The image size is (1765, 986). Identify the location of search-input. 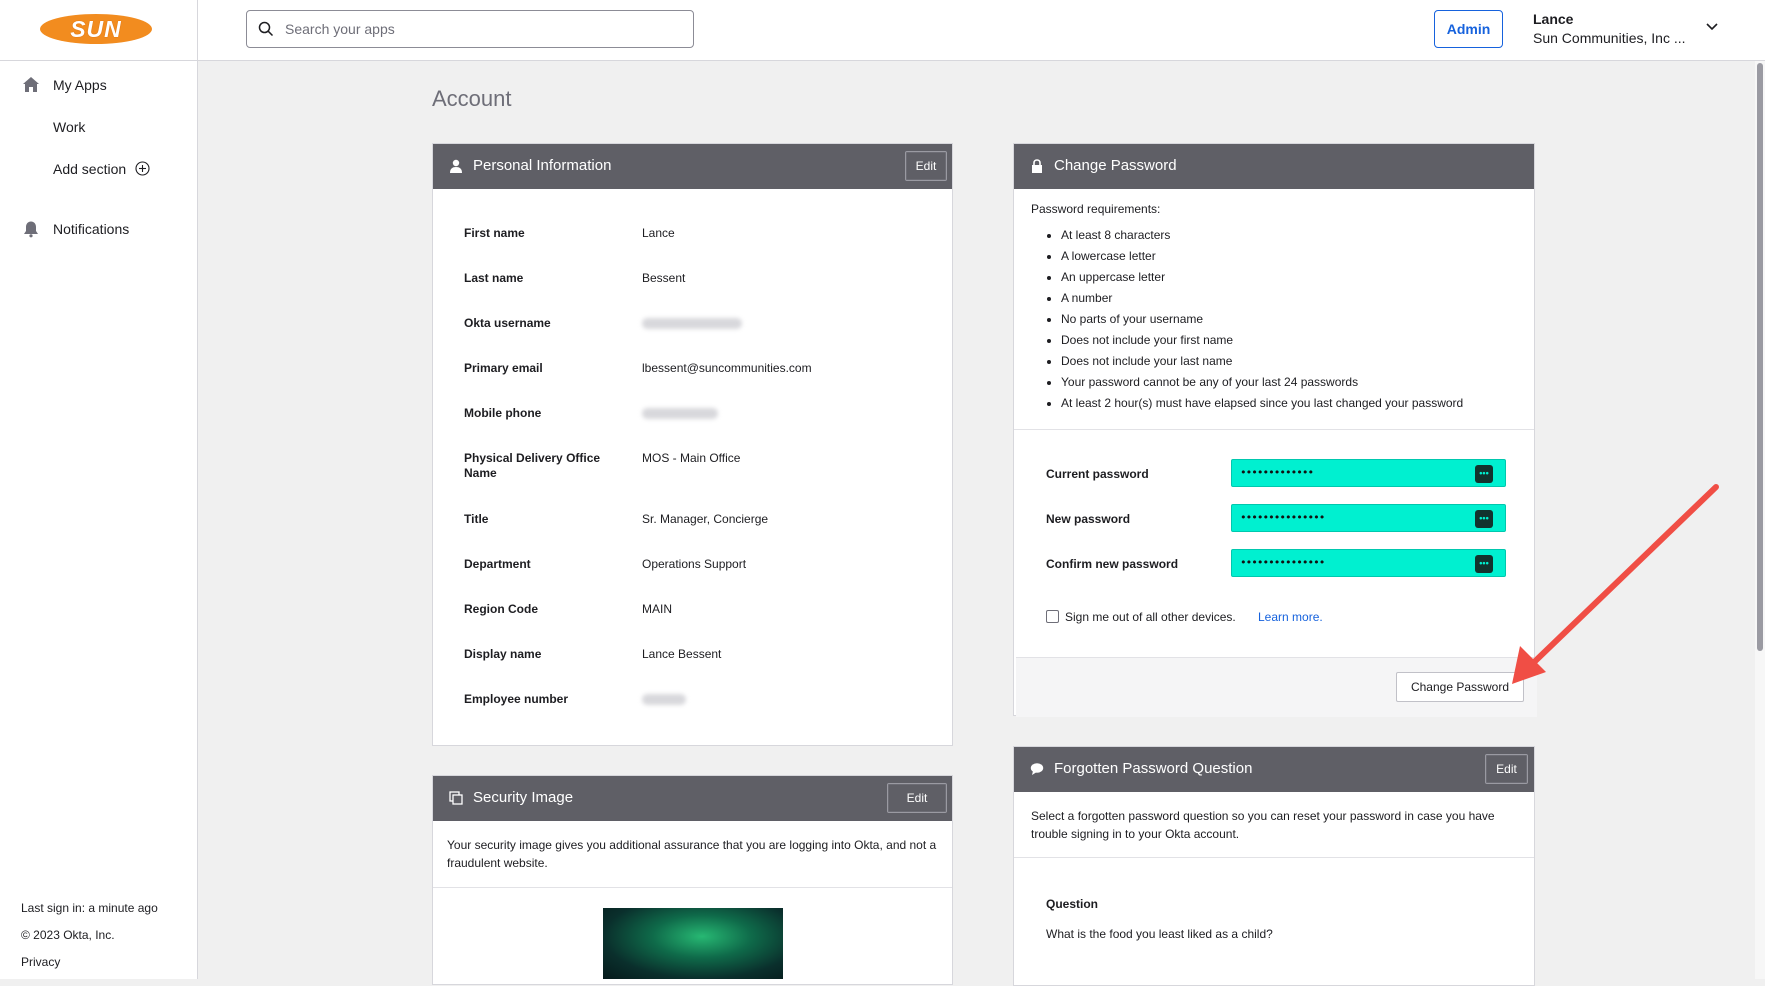
(483, 29).